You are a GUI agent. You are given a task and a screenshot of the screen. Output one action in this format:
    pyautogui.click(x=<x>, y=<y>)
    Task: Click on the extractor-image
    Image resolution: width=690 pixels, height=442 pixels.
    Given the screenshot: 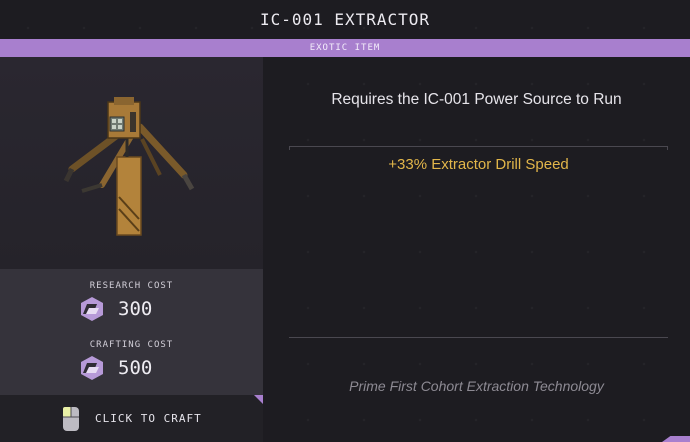 What is the action you would take?
    pyautogui.click(x=129, y=166)
    